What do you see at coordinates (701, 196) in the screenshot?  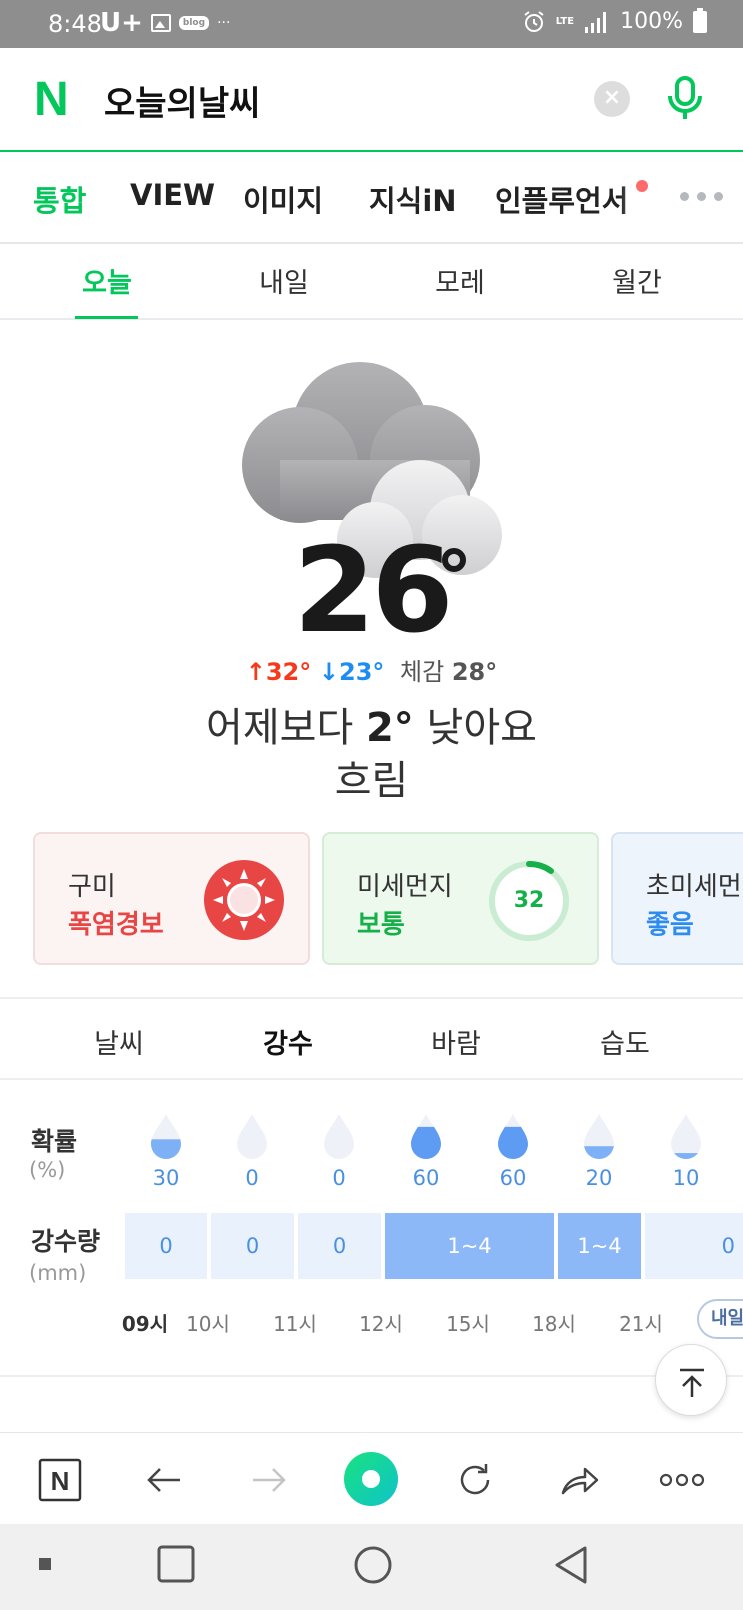 I see `more-tabs-icon` at bounding box center [701, 196].